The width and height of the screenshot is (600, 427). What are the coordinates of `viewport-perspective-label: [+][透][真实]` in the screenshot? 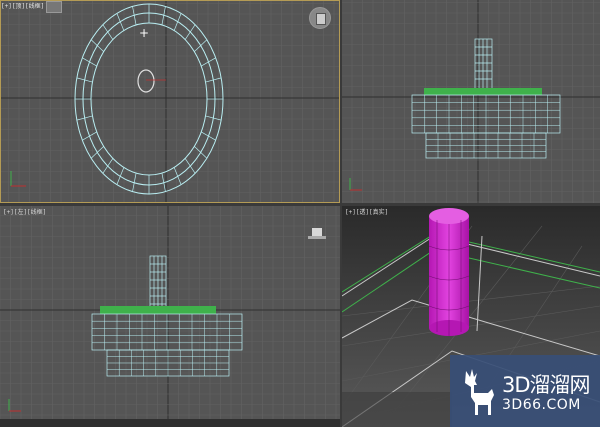 It's located at (366, 211).